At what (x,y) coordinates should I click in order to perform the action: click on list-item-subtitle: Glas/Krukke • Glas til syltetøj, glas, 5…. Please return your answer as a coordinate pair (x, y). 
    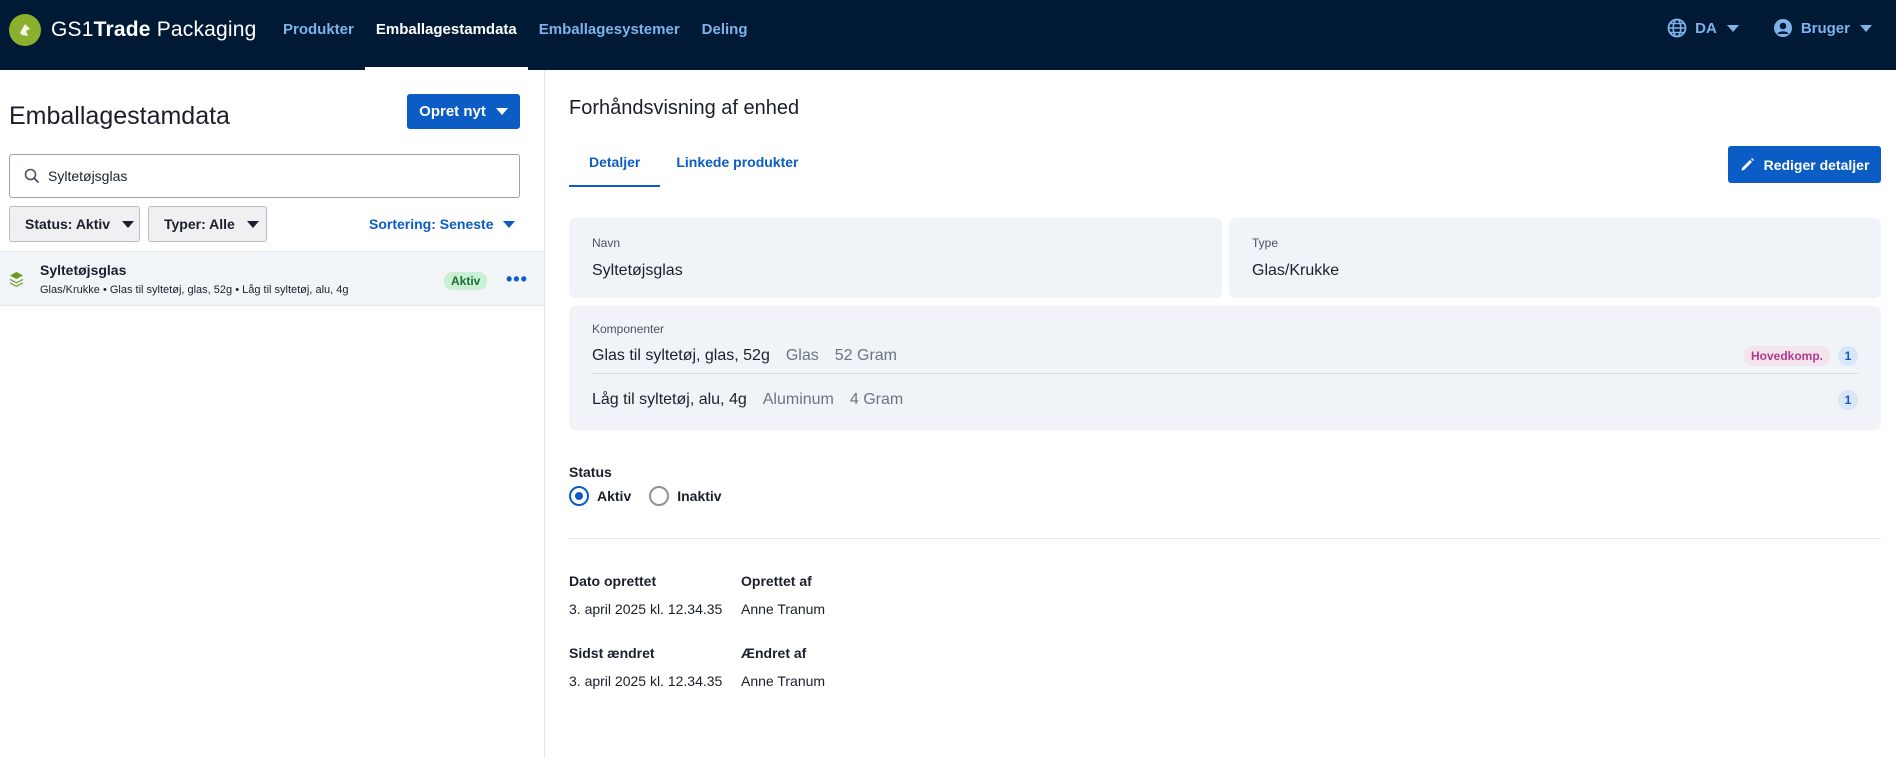
    Looking at the image, I should click on (194, 290).